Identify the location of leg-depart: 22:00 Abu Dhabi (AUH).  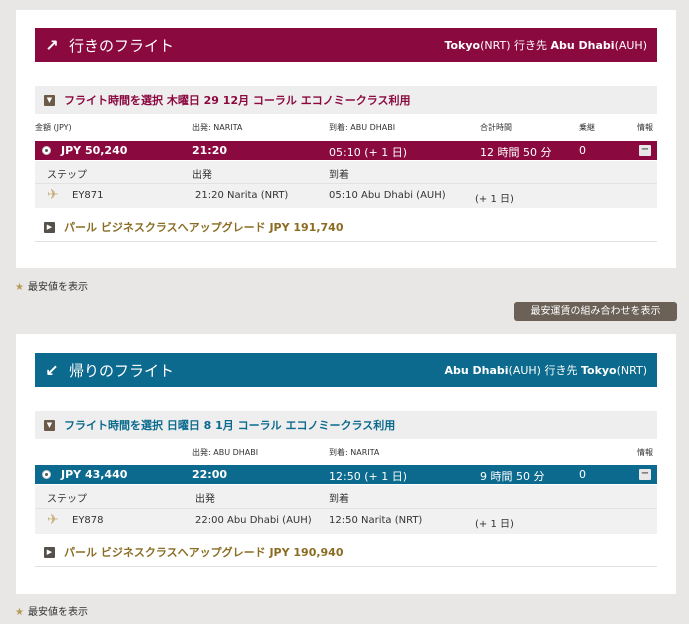
(253, 520).